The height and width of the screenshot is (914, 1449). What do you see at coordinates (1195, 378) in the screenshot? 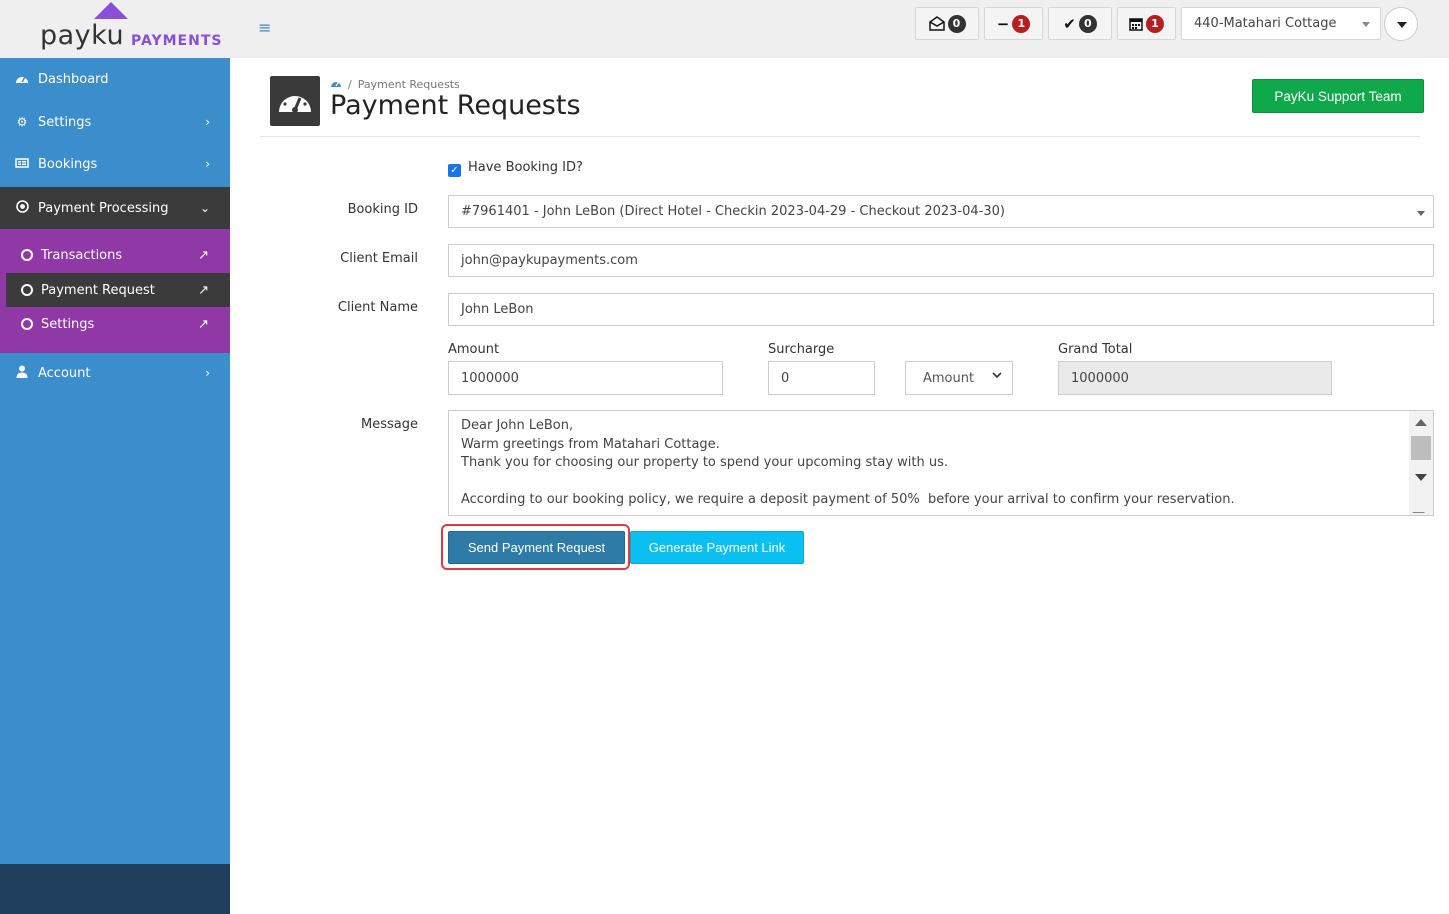
I see `grand-total-input: 1000000` at bounding box center [1195, 378].